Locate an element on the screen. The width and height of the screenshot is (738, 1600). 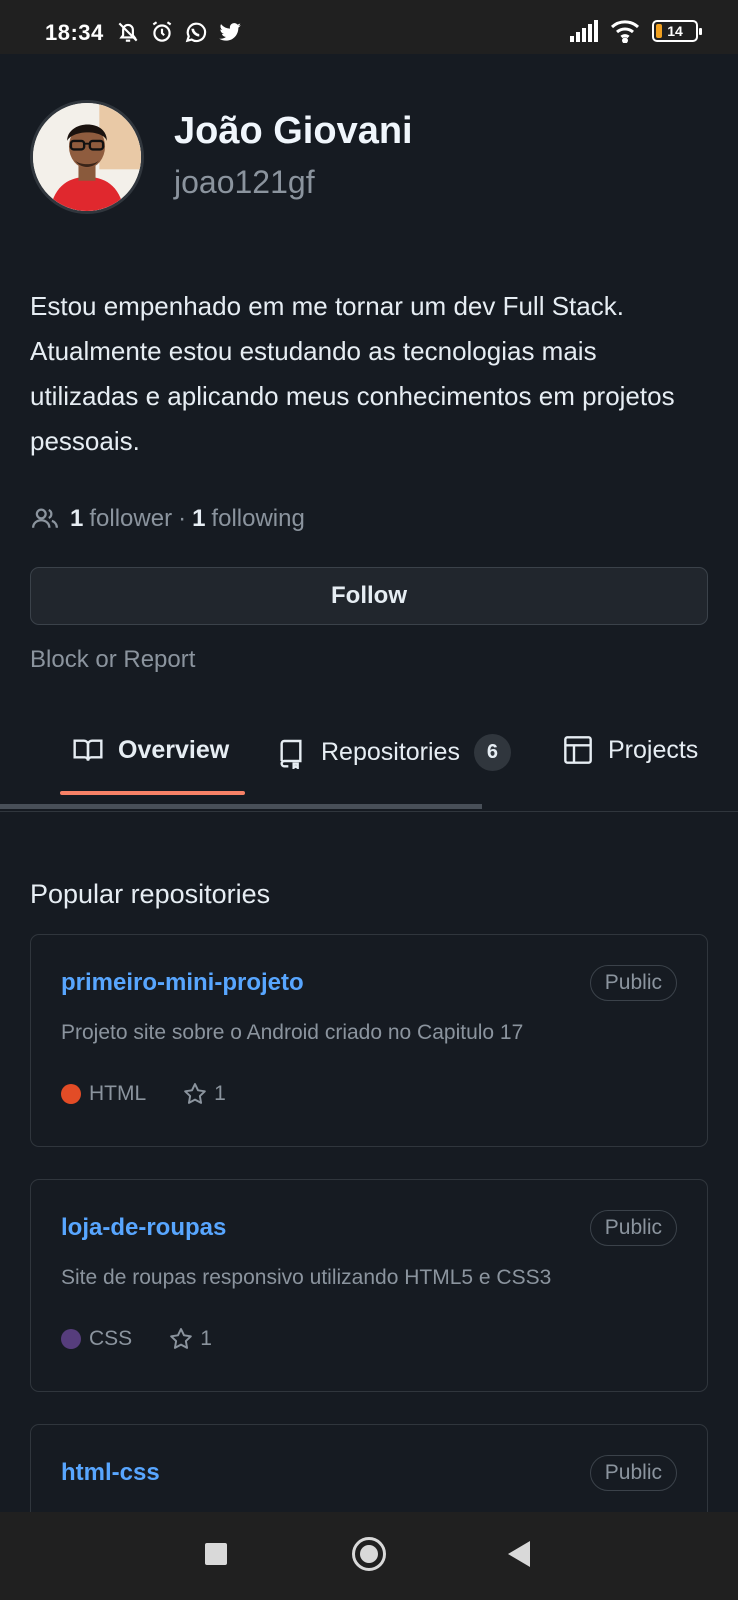
battery-icon: 14 is located at coordinates (677, 31).